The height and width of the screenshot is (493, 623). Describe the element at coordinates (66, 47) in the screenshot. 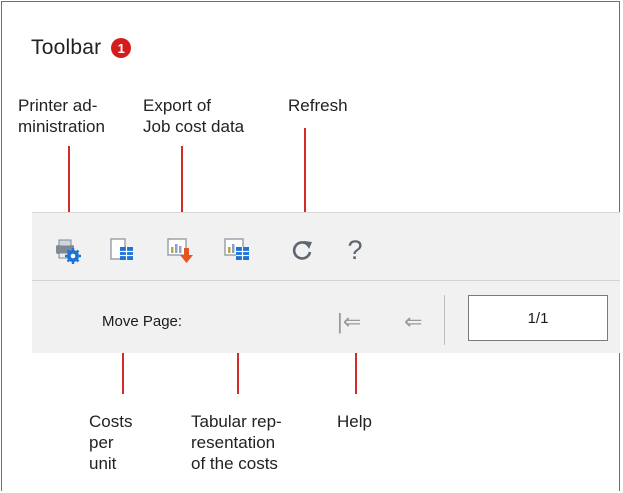

I see `figure-title: Toolbar` at that location.